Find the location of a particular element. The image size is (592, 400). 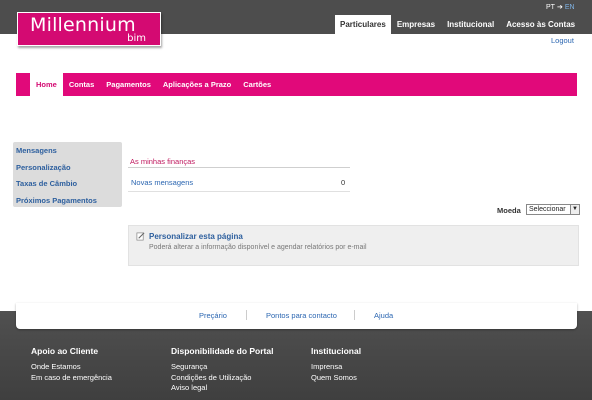

currency-select: Seleccionar ▼ is located at coordinates (553, 209).